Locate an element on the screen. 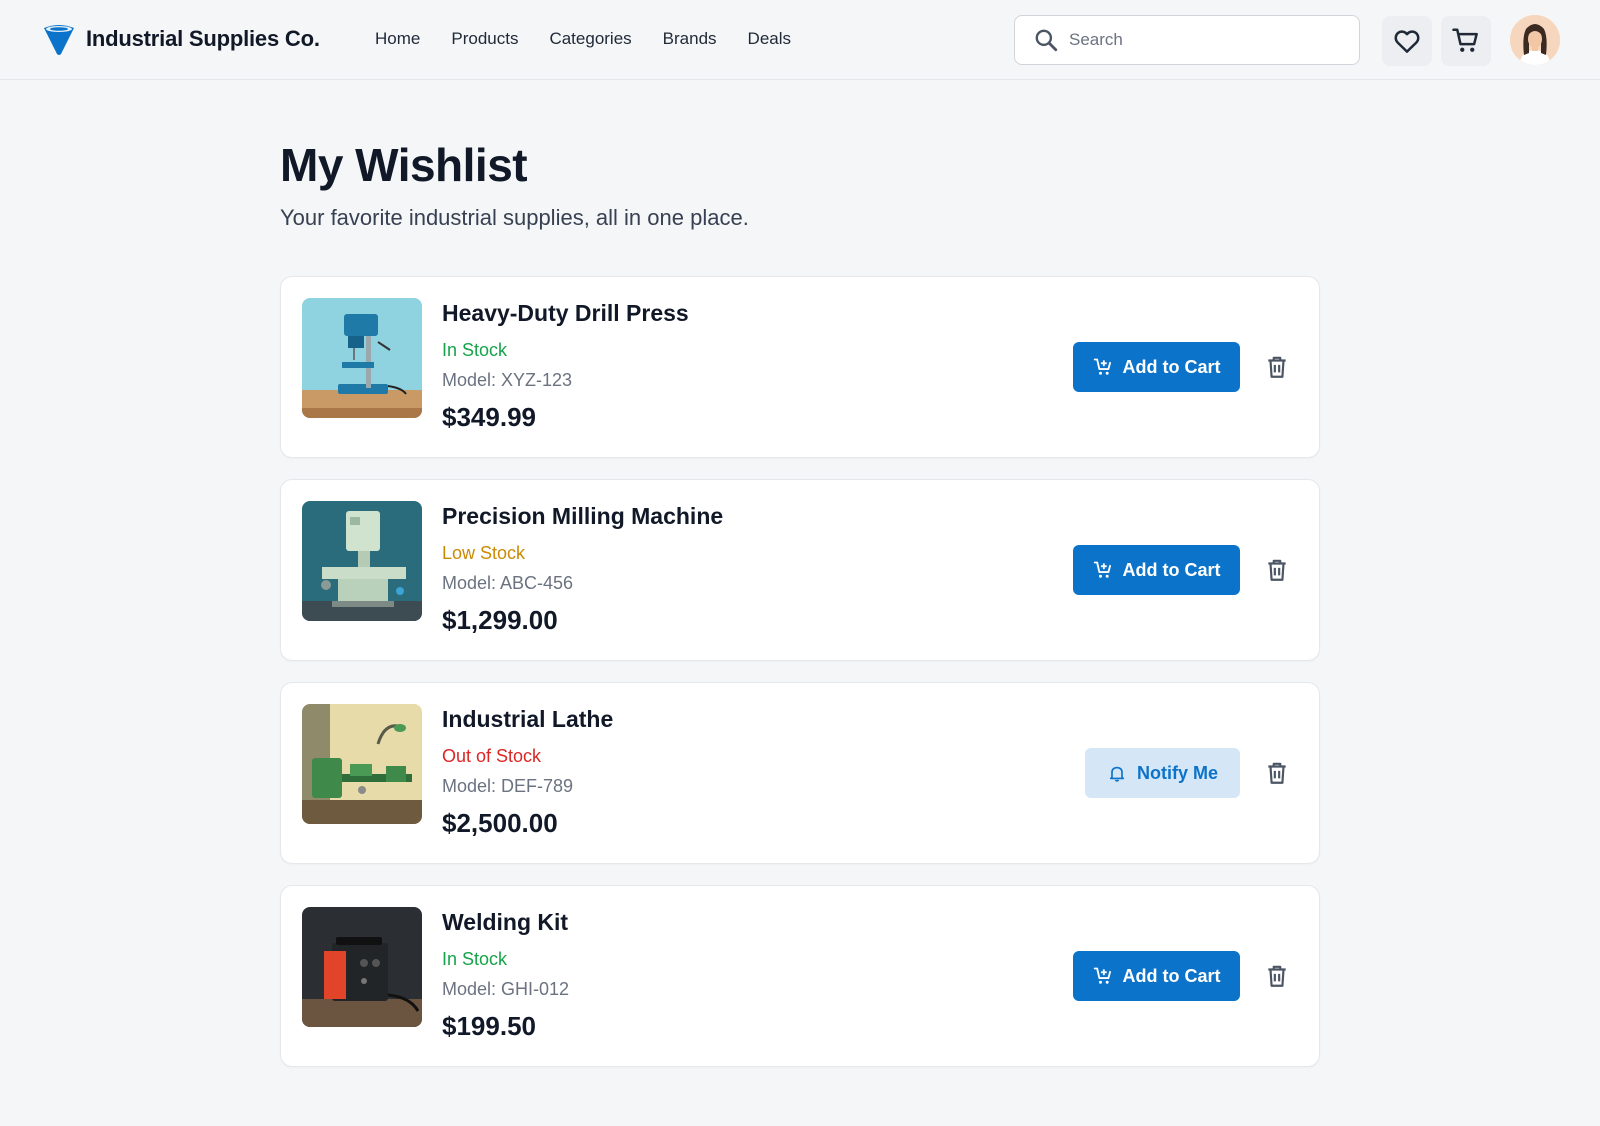 The width and height of the screenshot is (1600, 1126). search-icon is located at coordinates (1046, 40).